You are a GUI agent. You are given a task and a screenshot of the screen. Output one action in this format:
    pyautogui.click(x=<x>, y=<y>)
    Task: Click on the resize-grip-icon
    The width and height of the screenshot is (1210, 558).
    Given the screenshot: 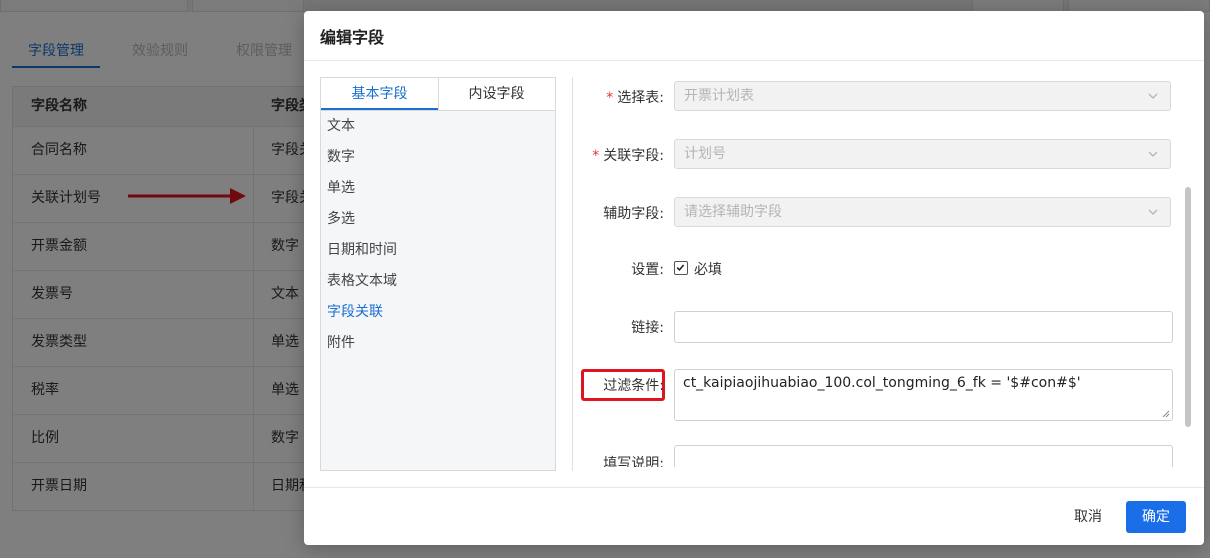 What is the action you would take?
    pyautogui.click(x=1166, y=414)
    